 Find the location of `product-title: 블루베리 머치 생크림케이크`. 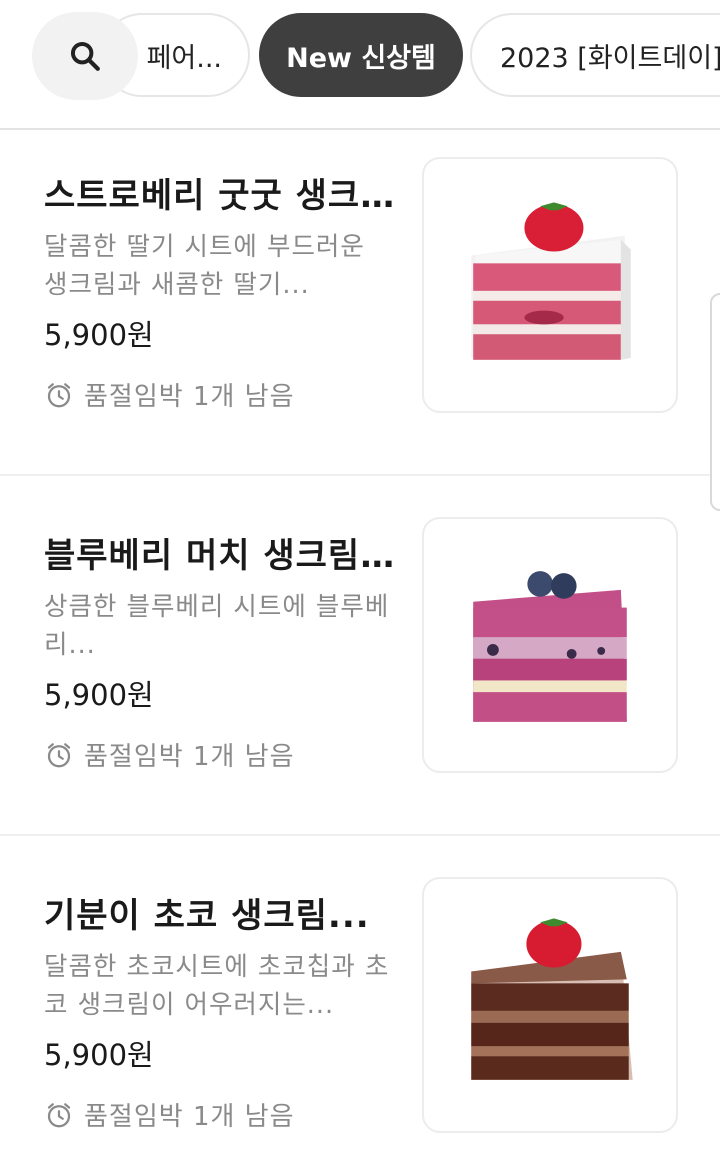

product-title: 블루베리 머치 생크림케이크 is located at coordinates (224, 556).